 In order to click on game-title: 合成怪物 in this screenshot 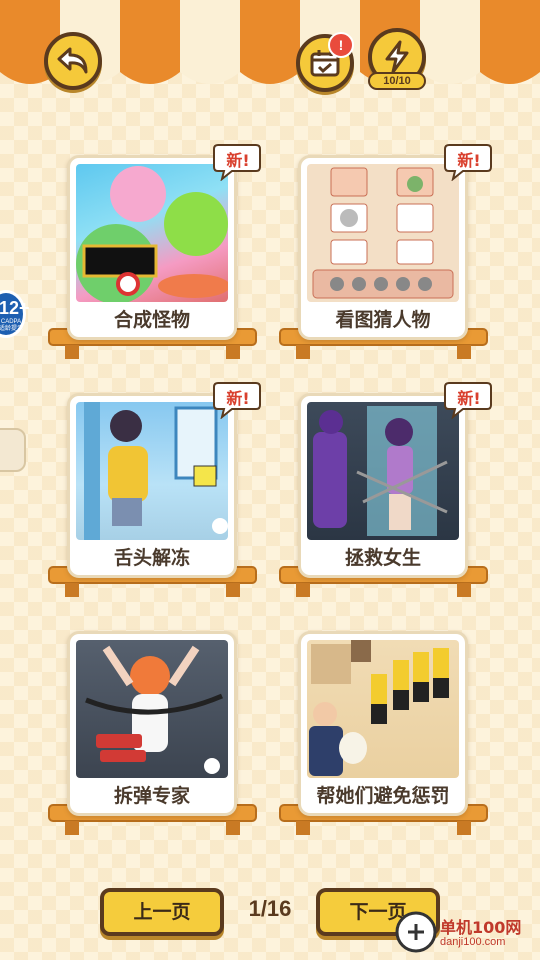, I will do `click(151, 320)`.